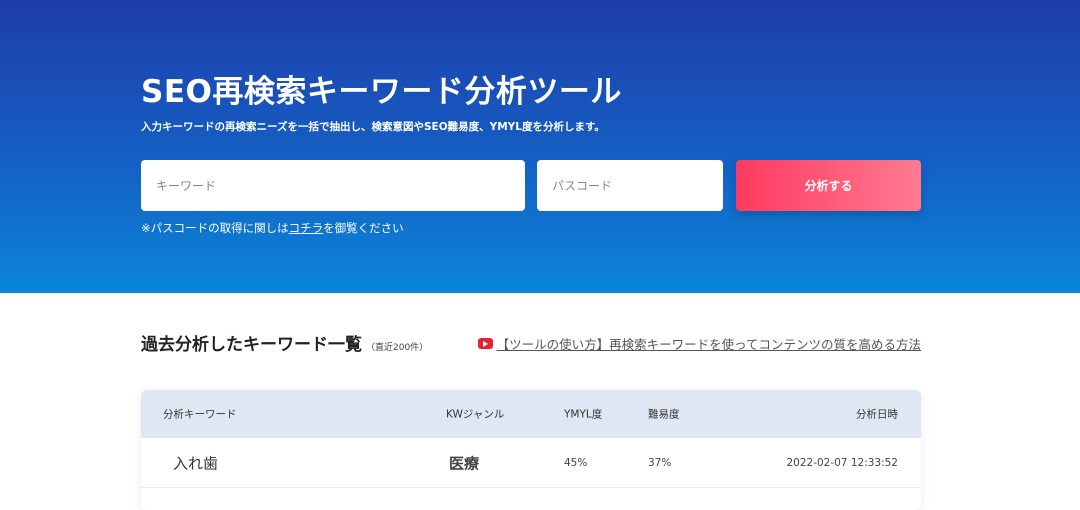  I want to click on passcode-input, so click(630, 185).